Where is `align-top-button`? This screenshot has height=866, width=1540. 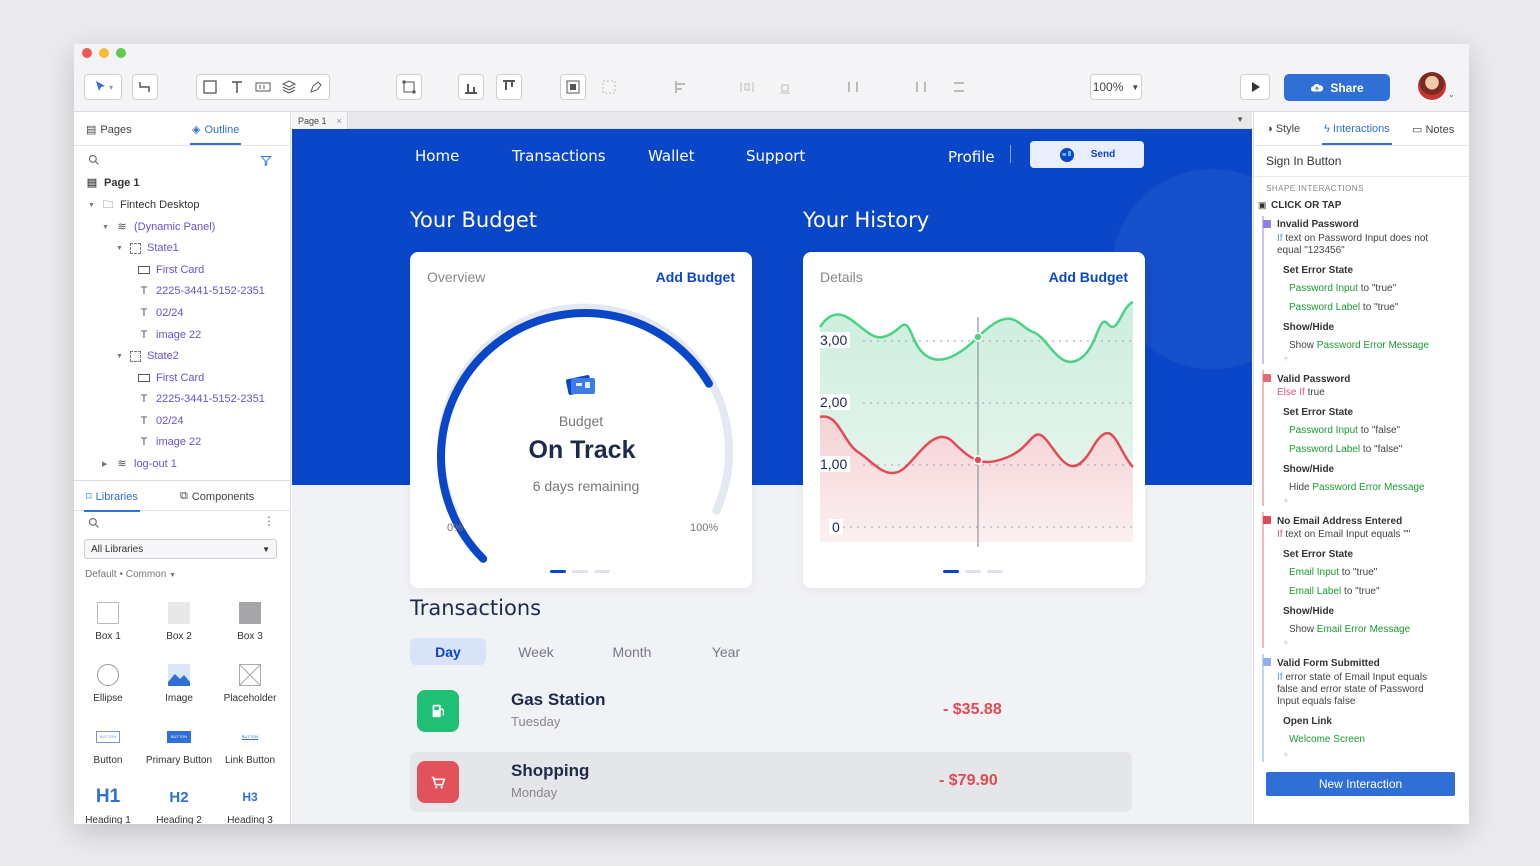
align-top-button is located at coordinates (509, 87).